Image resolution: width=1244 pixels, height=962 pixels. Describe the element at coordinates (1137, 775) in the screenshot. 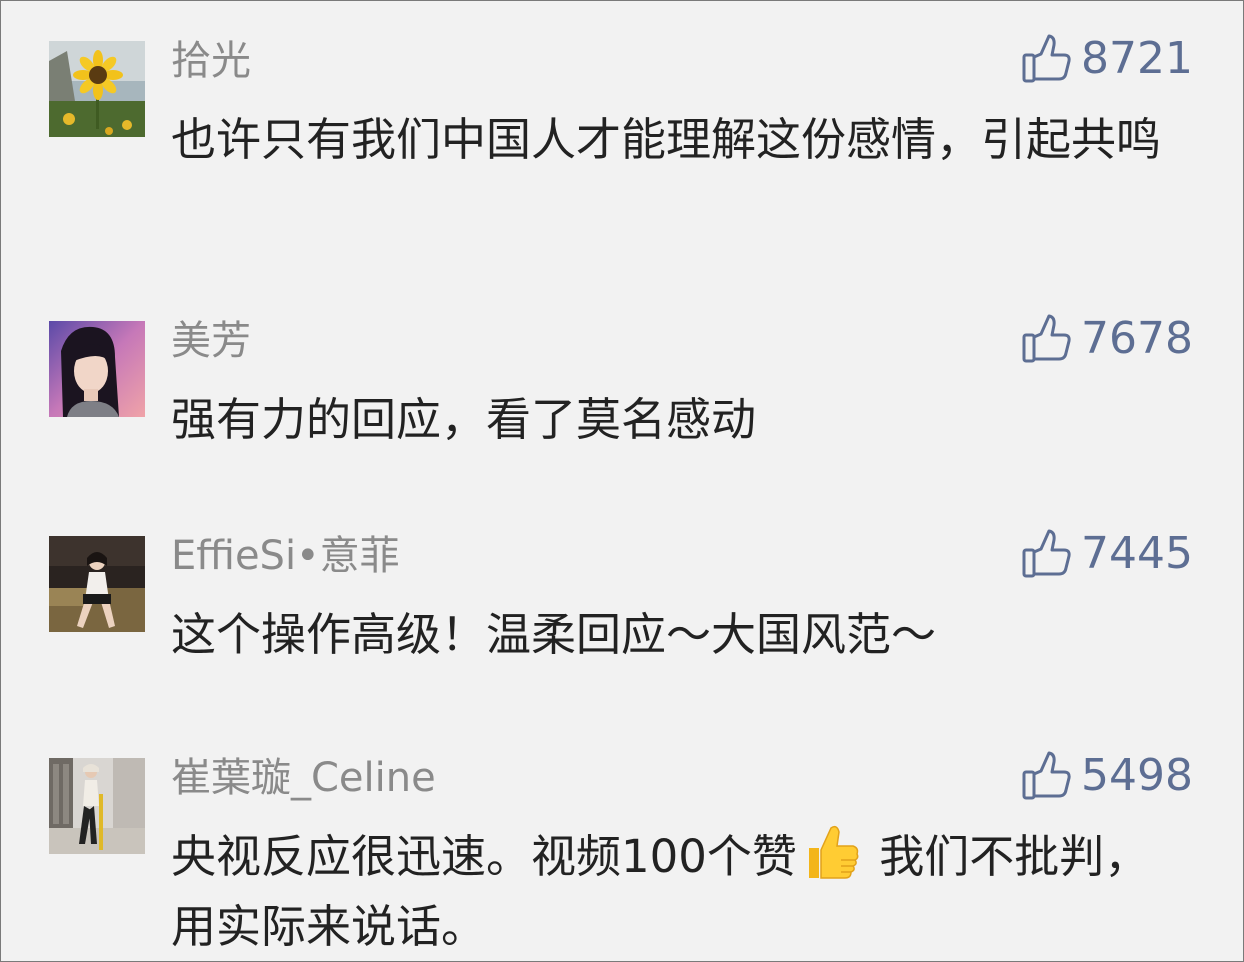

I see `like-count: 5498` at that location.